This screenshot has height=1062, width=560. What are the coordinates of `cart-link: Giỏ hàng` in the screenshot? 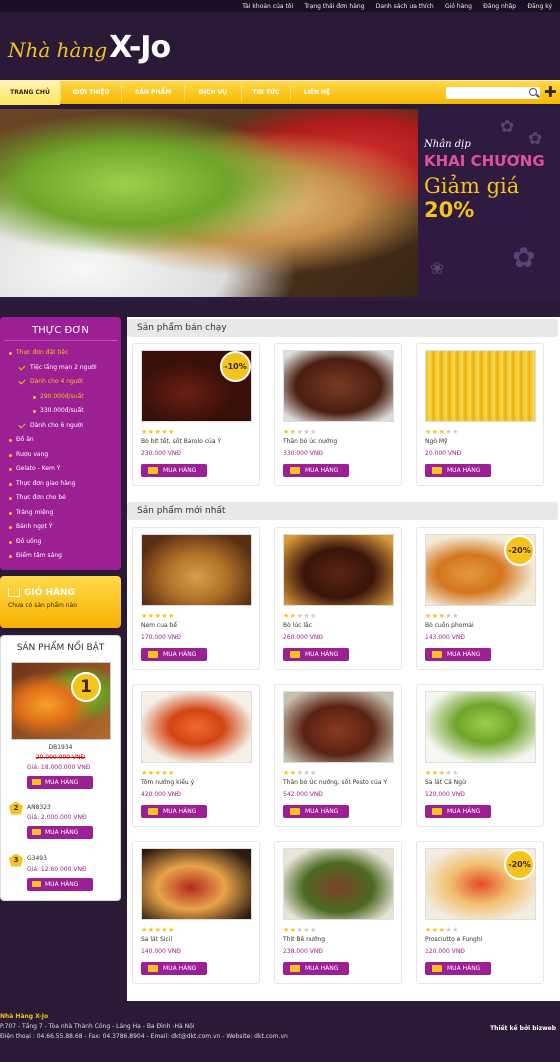 It's located at (458, 6).